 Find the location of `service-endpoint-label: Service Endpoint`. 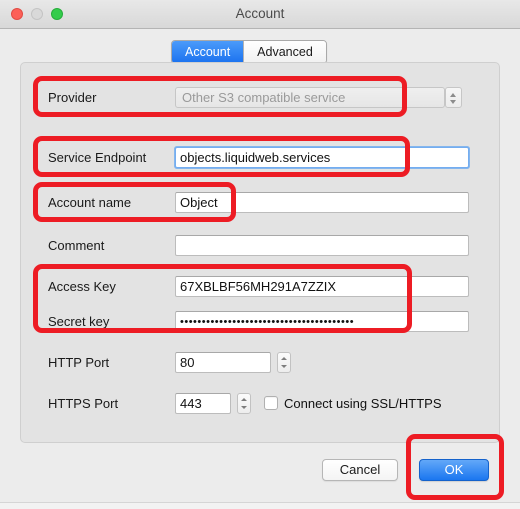

service-endpoint-label: Service Endpoint is located at coordinates (97, 157).